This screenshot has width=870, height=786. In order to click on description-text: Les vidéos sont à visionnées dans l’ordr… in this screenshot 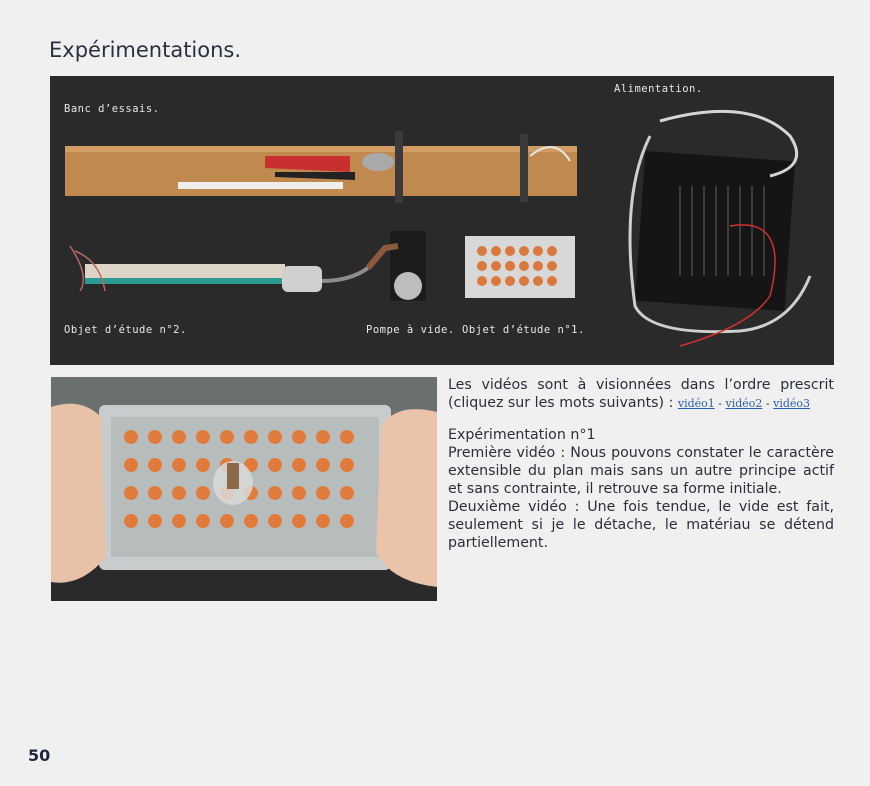, I will do `click(641, 464)`.